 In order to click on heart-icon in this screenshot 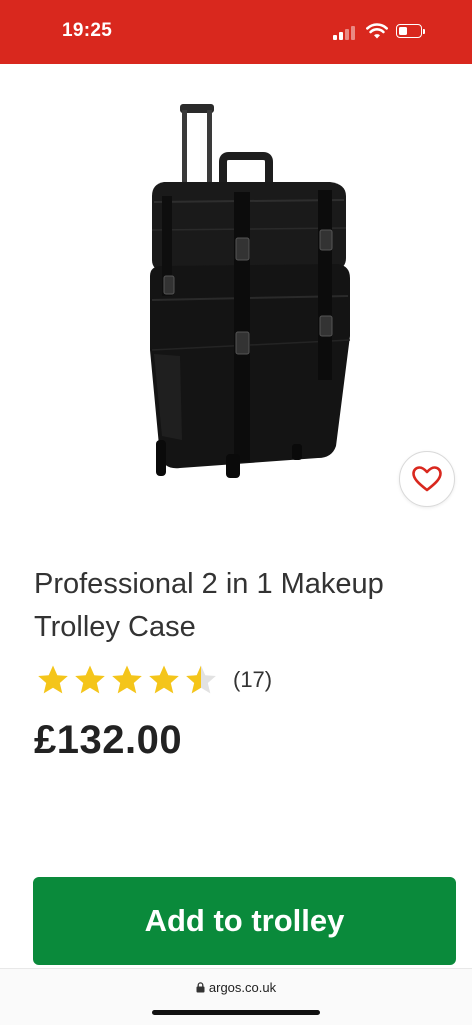, I will do `click(427, 479)`.